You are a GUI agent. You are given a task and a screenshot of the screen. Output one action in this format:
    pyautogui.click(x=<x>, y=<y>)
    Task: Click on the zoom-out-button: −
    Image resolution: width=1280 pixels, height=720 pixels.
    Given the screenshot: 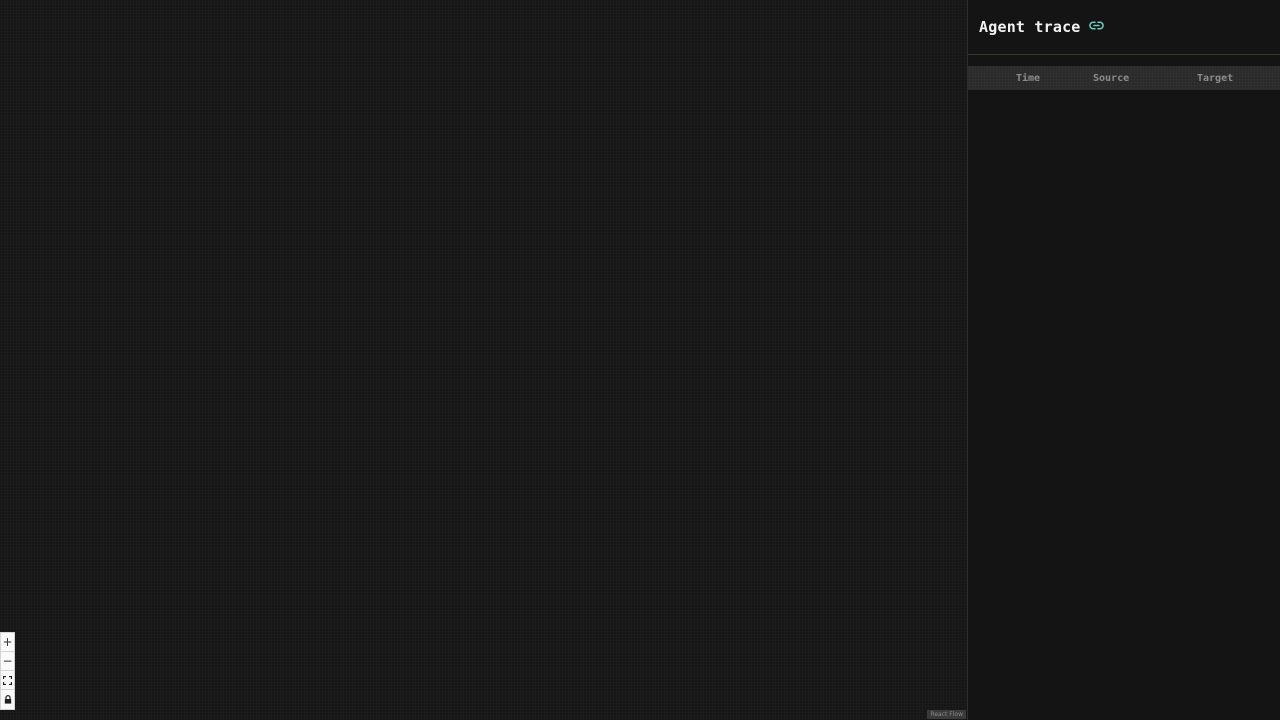 What is the action you would take?
    pyautogui.click(x=7, y=661)
    